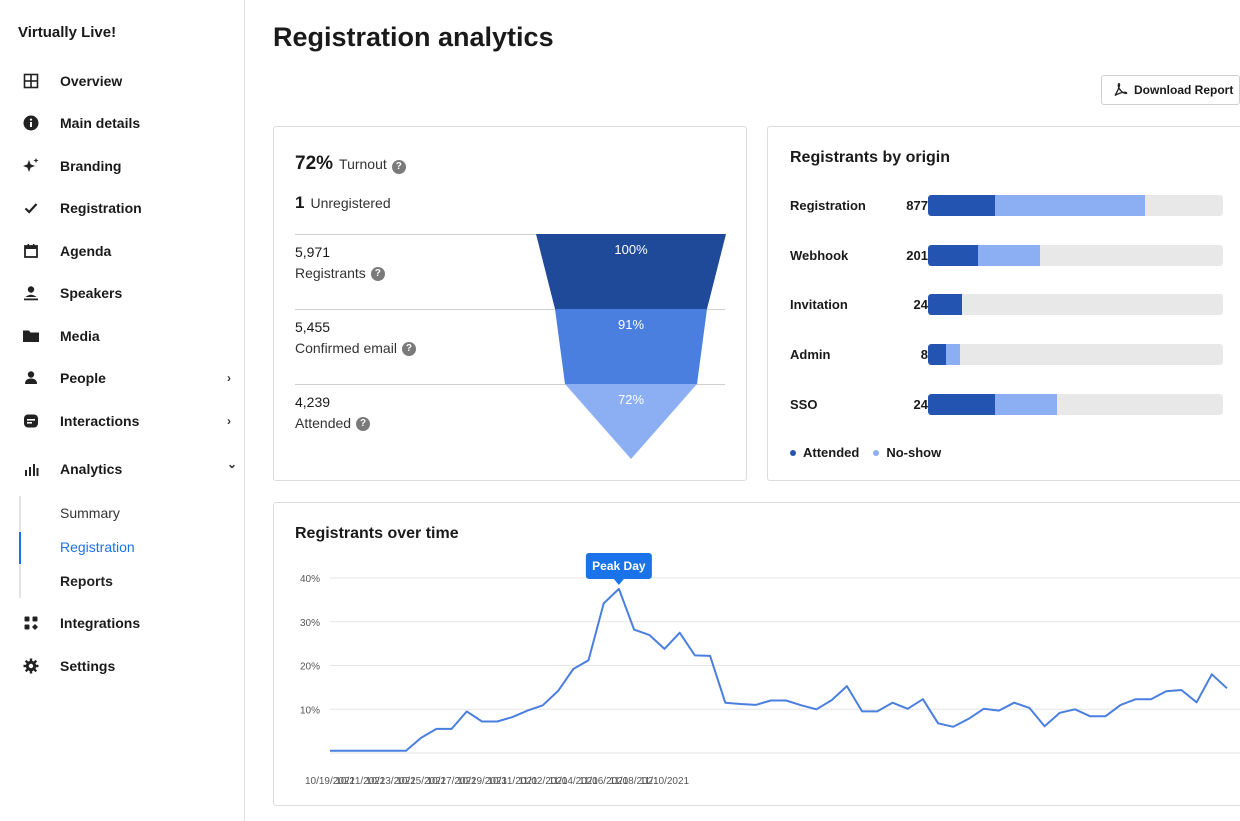  I want to click on submenu-item-registration: Registration, so click(97, 547).